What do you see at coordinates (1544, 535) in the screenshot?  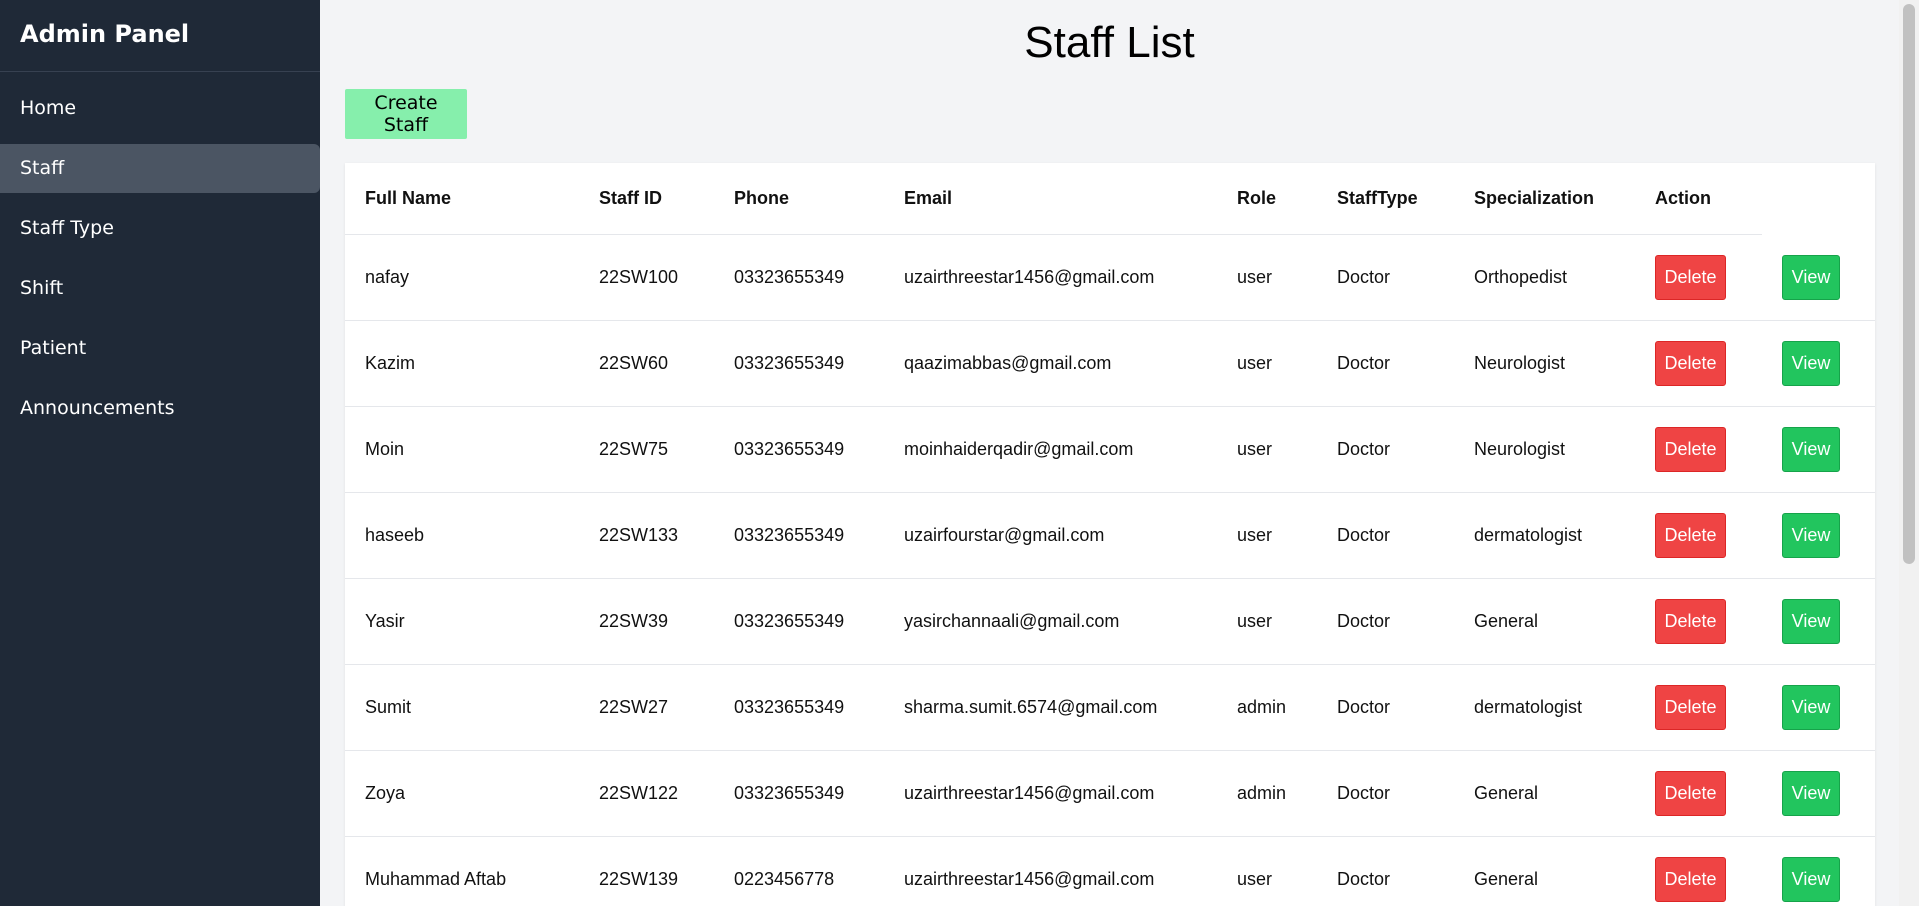 I see `cell-specialization: dermatologist` at bounding box center [1544, 535].